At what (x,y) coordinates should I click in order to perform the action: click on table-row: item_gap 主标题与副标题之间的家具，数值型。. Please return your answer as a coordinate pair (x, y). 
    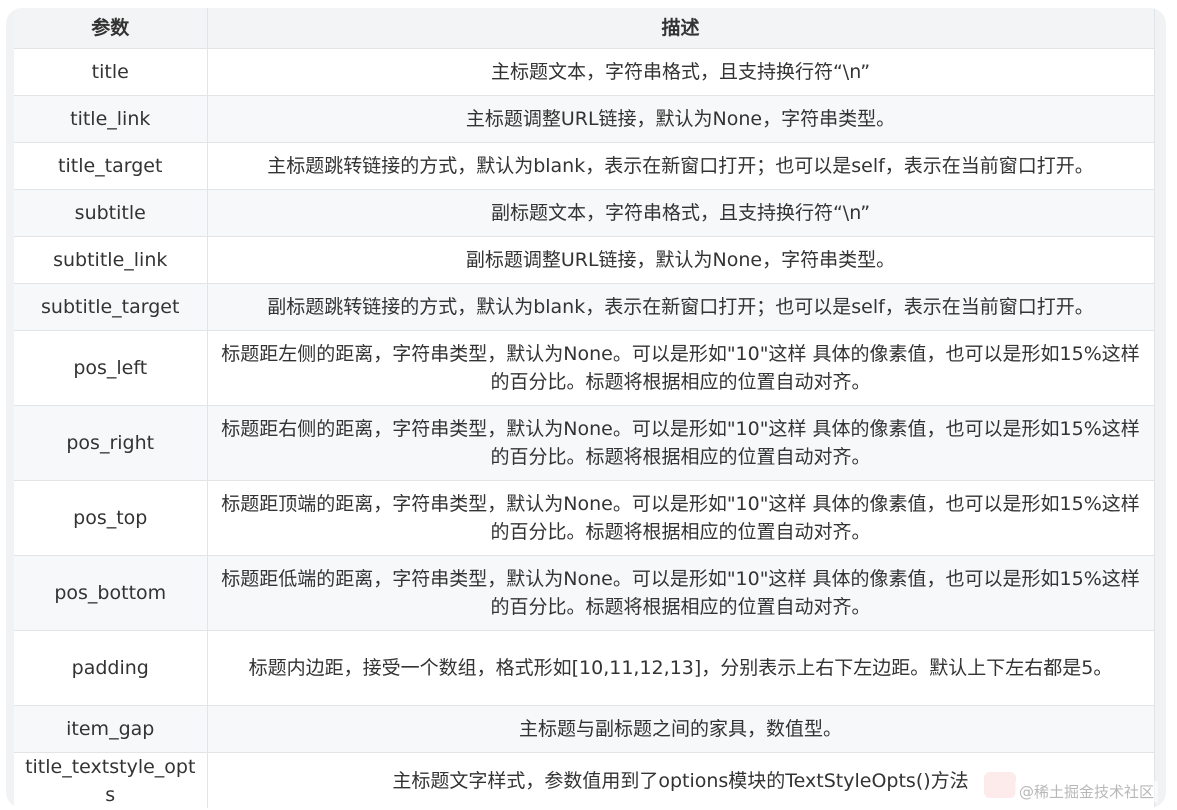
    Looking at the image, I should click on (584, 729).